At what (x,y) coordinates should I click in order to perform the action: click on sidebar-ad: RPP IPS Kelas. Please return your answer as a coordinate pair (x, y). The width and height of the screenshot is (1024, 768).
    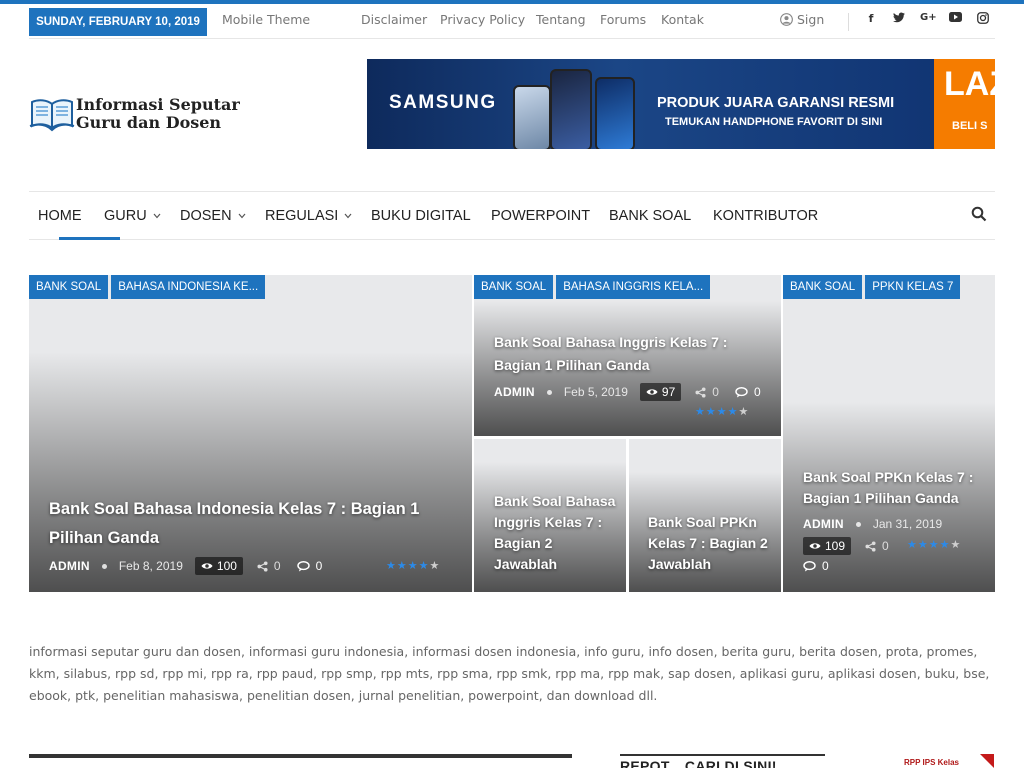
    Looking at the image, I should click on (938, 761).